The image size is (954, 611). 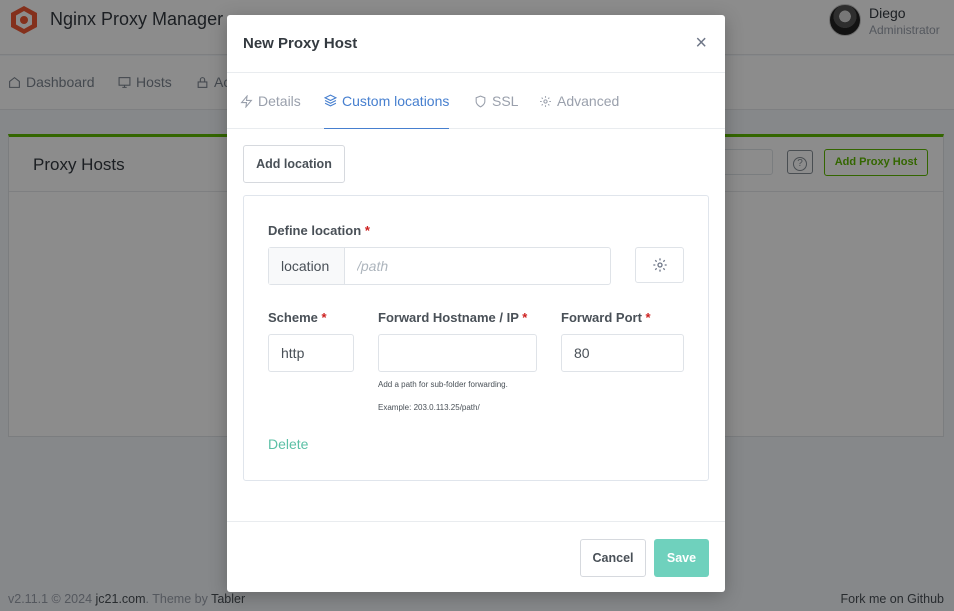 What do you see at coordinates (246, 101) in the screenshot?
I see `zap-icon` at bounding box center [246, 101].